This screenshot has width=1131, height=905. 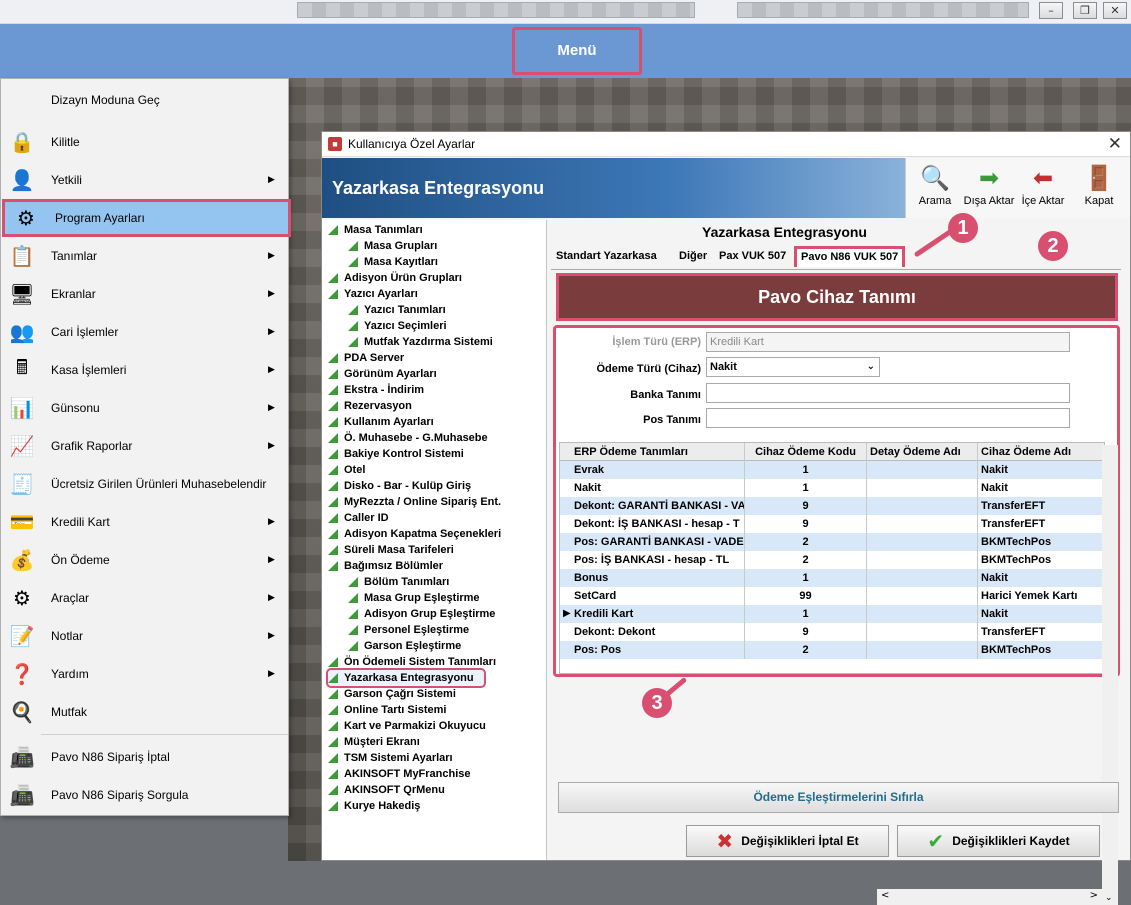 I want to click on tree-node: Ön Ödemeli Sistem Tanımları, so click(x=412, y=662).